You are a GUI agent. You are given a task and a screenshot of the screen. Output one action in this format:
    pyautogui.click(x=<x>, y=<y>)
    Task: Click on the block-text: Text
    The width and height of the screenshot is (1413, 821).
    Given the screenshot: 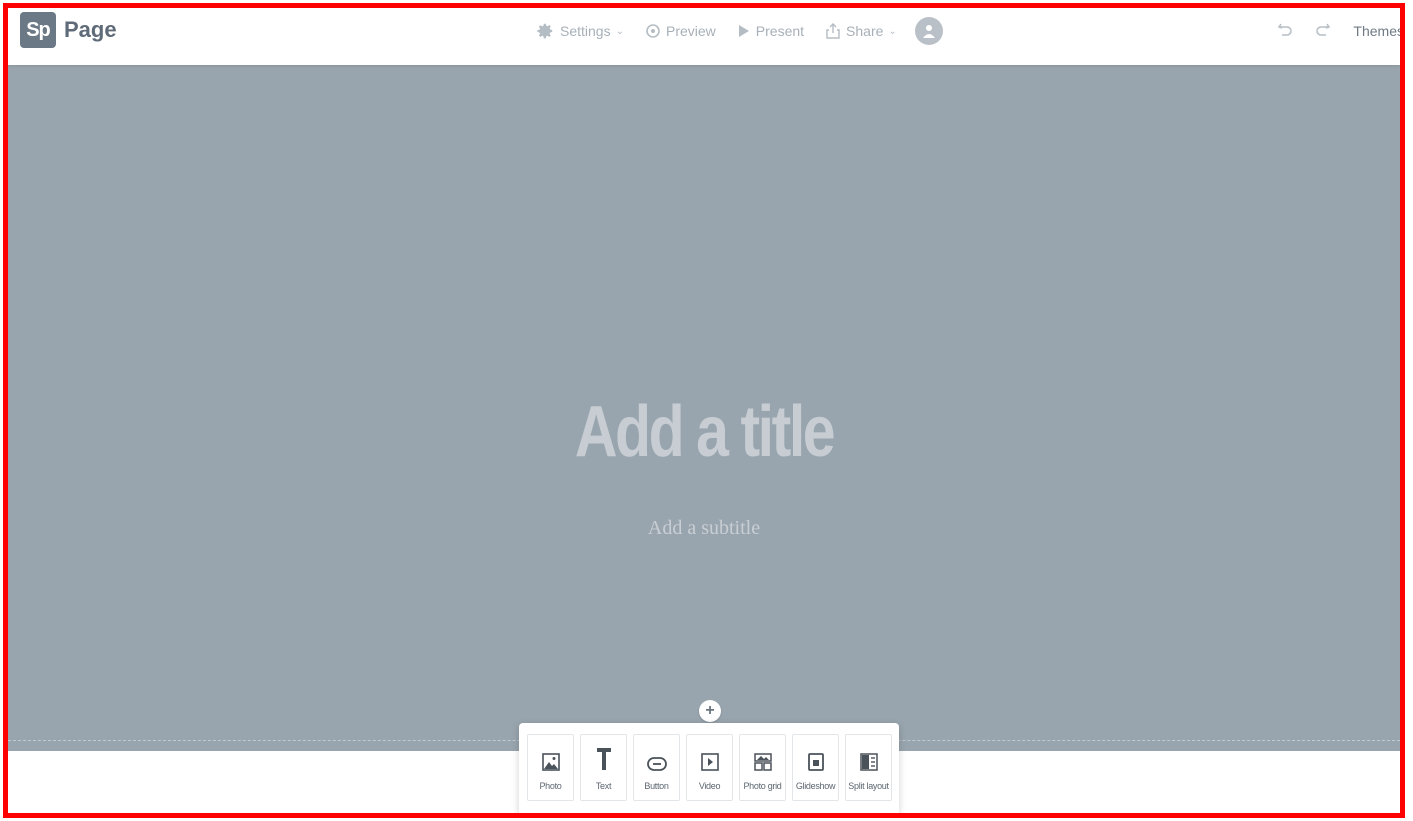 What is the action you would take?
    pyautogui.click(x=603, y=767)
    